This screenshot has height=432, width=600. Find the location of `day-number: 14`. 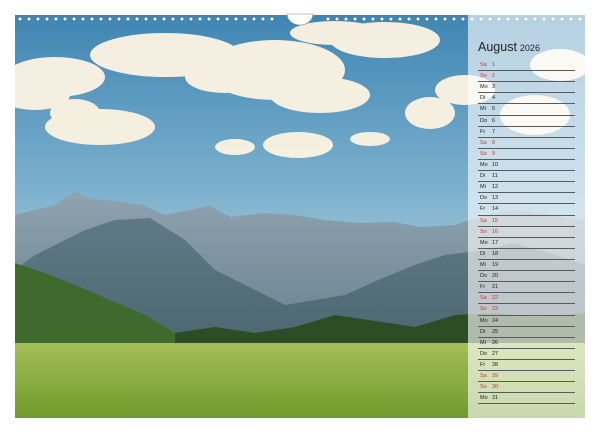

day-number: 14 is located at coordinates (495, 209).